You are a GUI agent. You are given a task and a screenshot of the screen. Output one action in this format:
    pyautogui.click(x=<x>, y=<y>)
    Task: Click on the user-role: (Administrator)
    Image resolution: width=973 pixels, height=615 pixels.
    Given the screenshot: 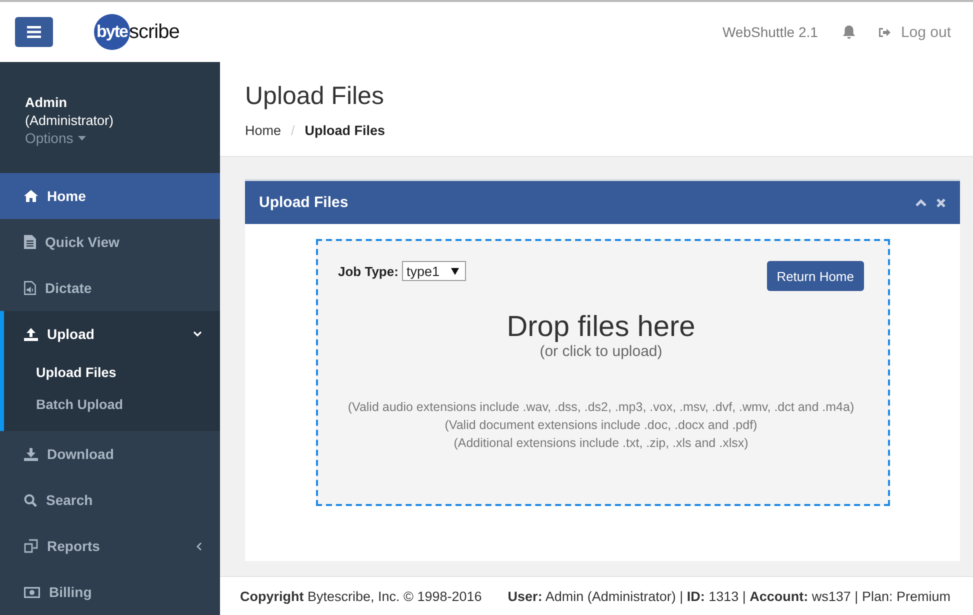 What is the action you would take?
    pyautogui.click(x=70, y=121)
    